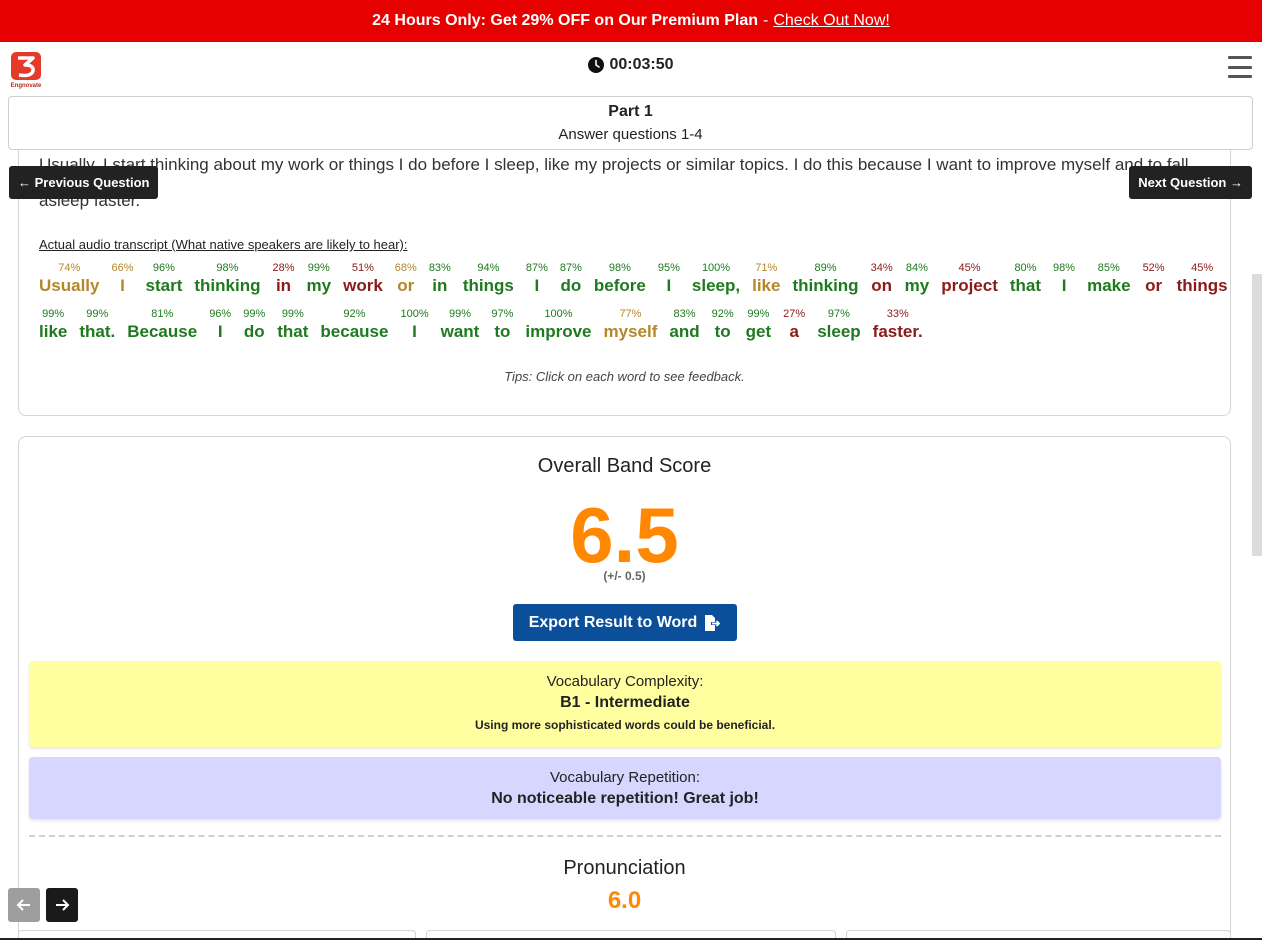 This screenshot has height=940, width=1262. I want to click on transcript-word: 27% a, so click(794, 325).